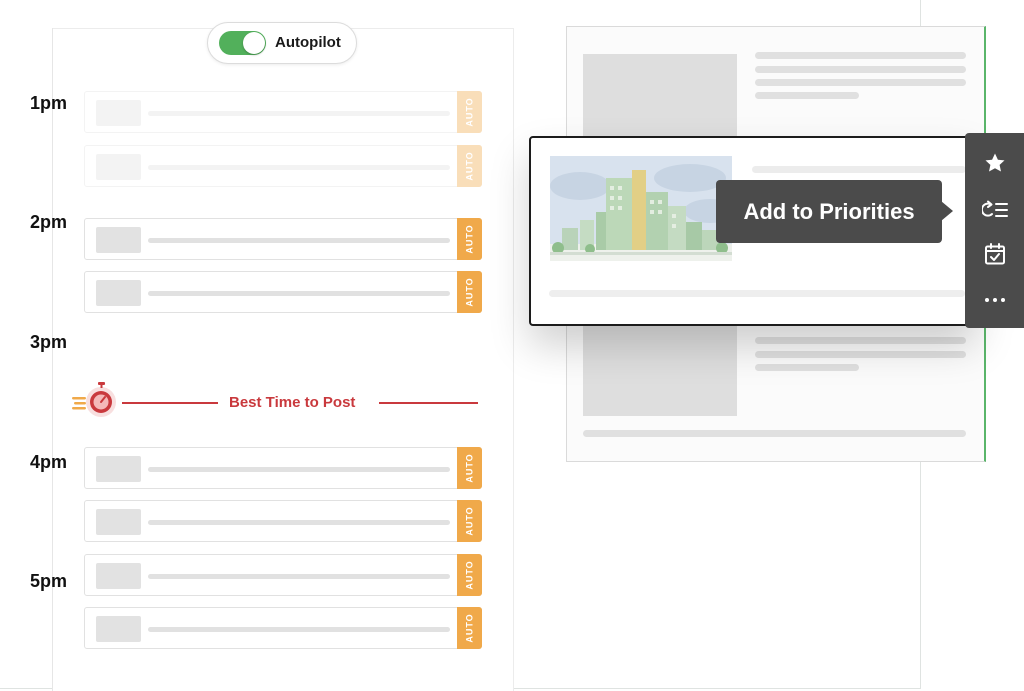  What do you see at coordinates (947, 211) in the screenshot?
I see `tooltip-arrow` at bounding box center [947, 211].